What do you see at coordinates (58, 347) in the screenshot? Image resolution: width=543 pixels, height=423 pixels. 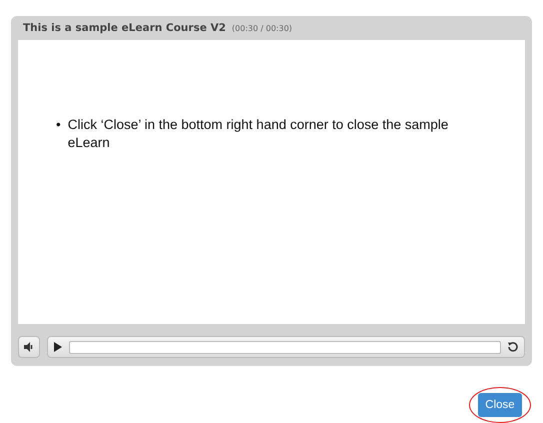 I see `play-icon` at bounding box center [58, 347].